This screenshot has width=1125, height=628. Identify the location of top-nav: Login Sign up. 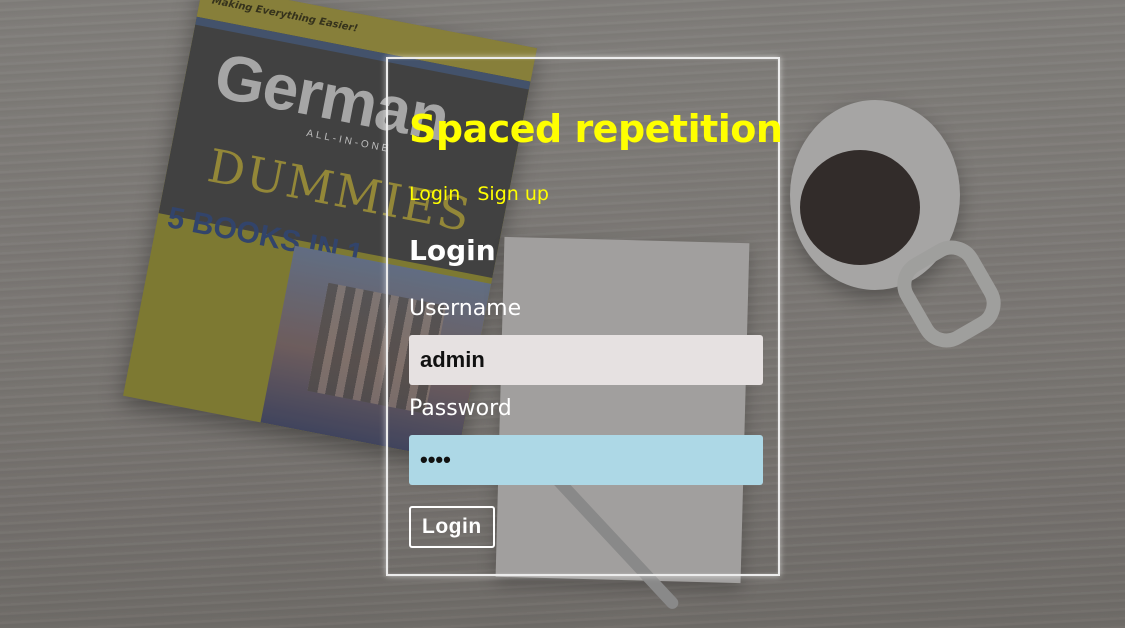
(485, 194).